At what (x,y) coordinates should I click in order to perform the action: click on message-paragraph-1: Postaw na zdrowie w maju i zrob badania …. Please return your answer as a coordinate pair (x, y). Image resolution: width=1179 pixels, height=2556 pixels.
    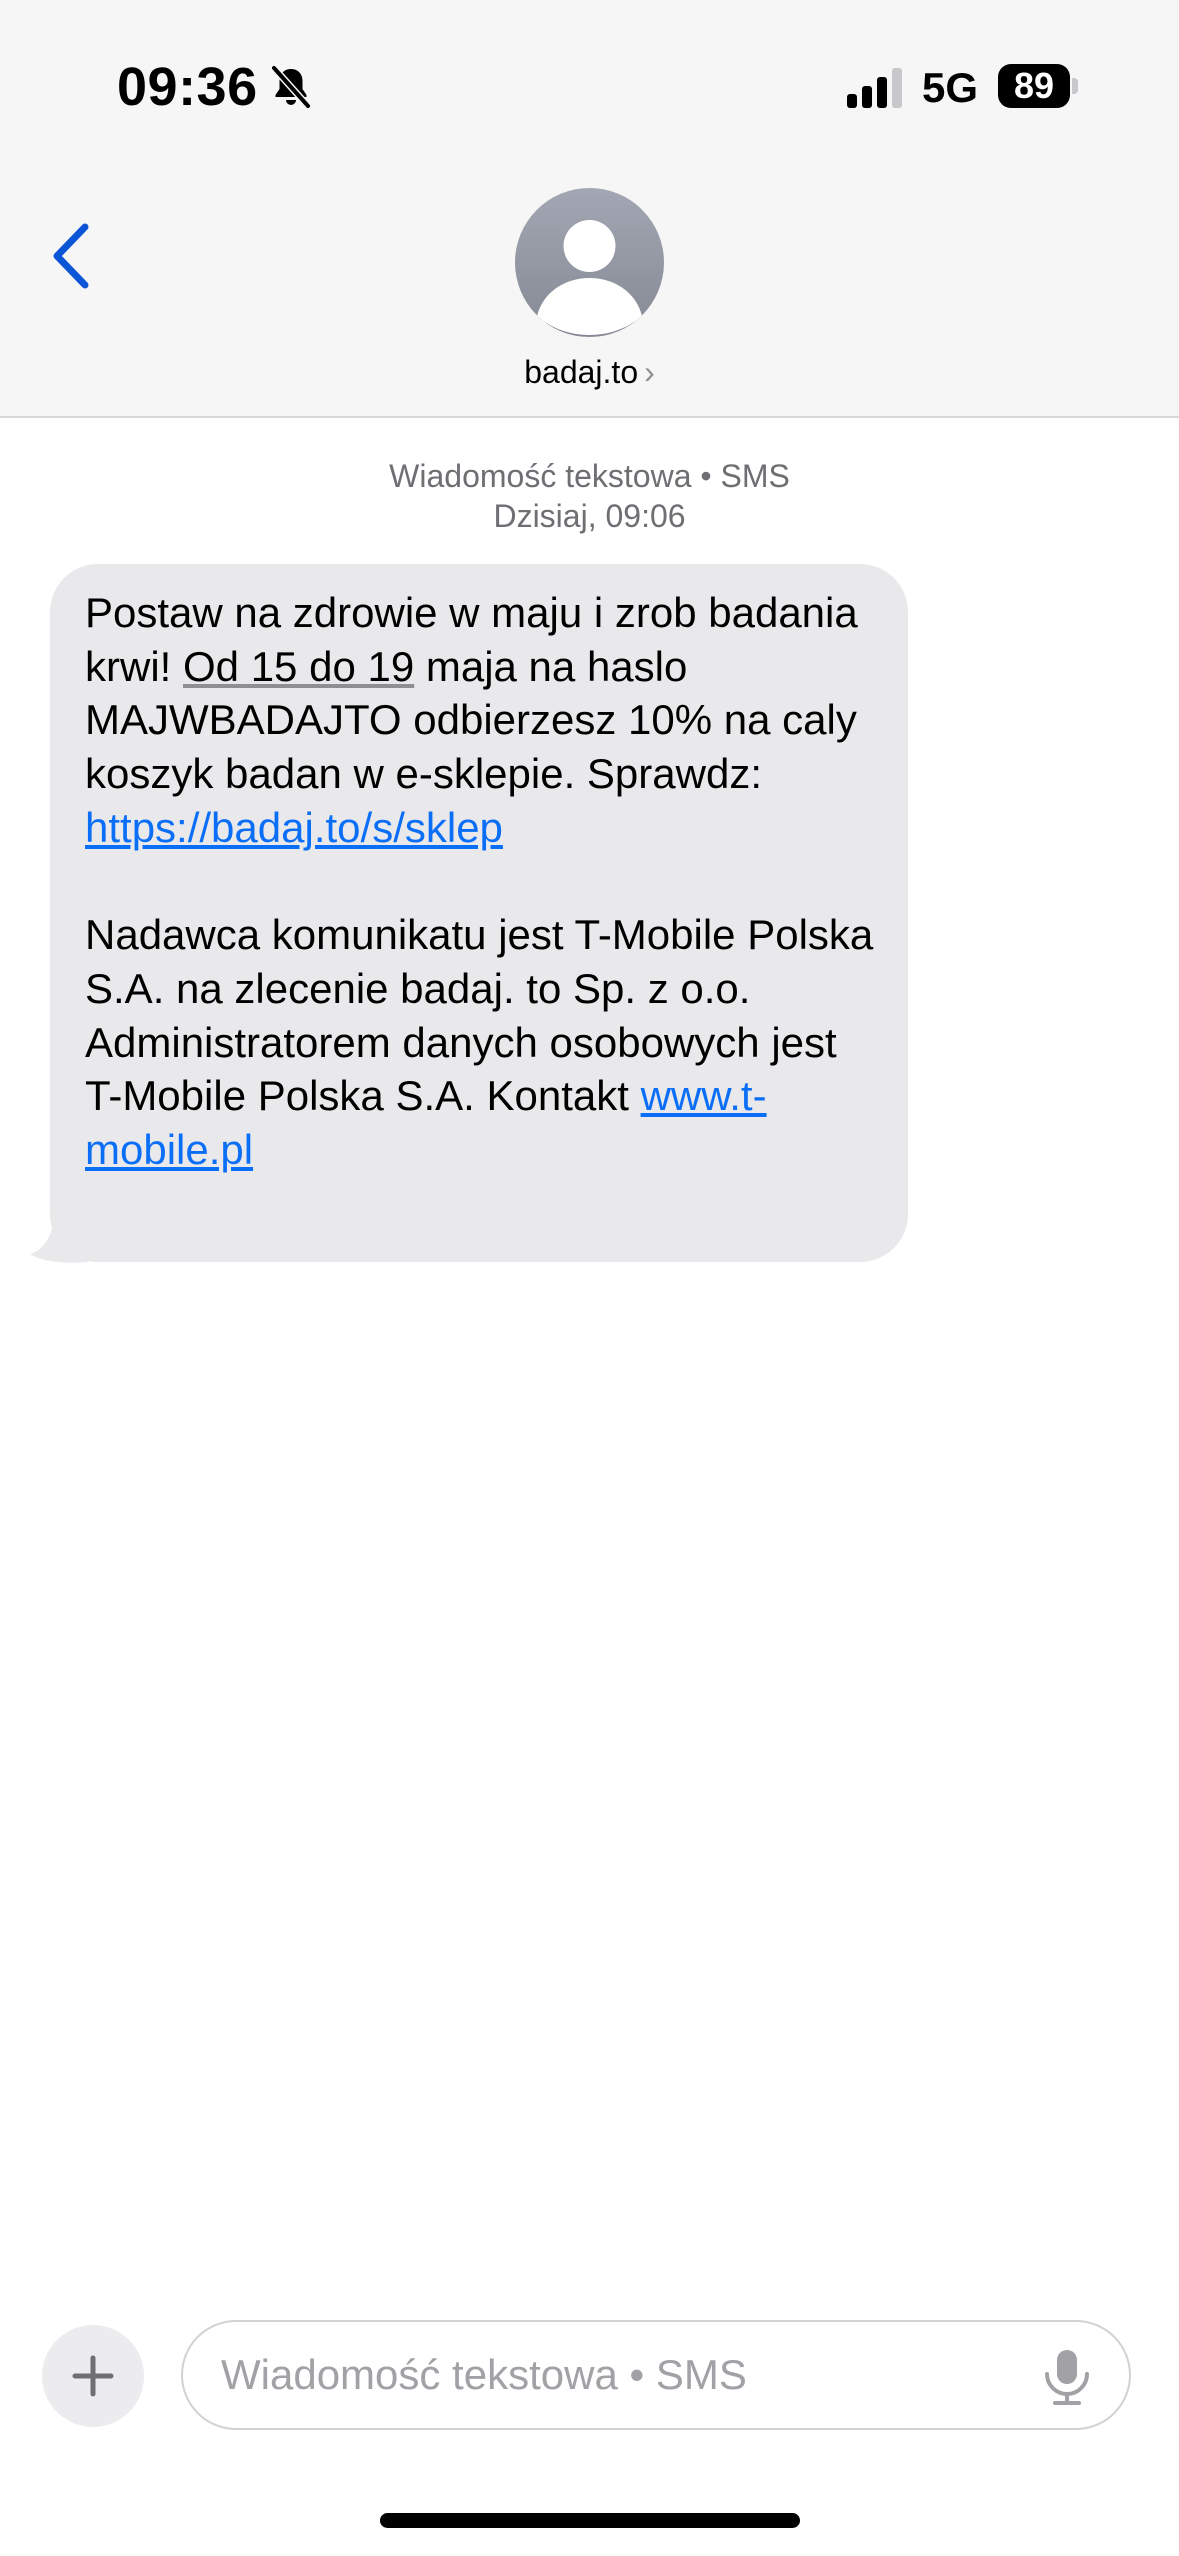
    Looking at the image, I should click on (471, 720).